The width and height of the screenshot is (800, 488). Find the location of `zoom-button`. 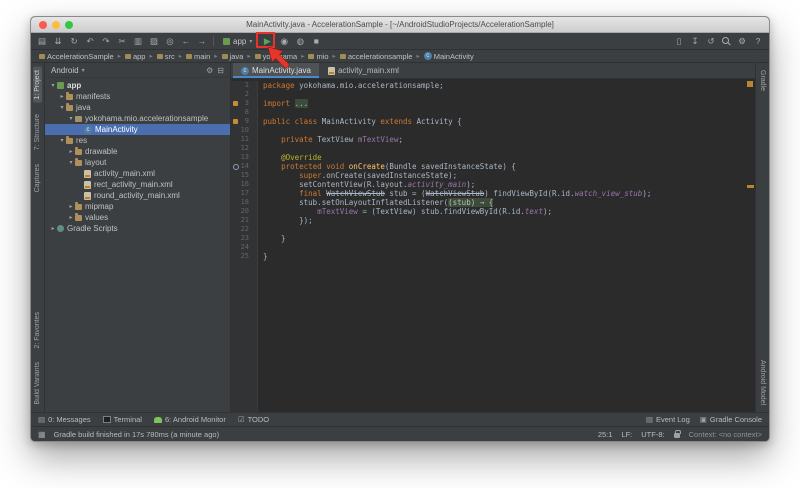

zoom-button is located at coordinates (69, 25).